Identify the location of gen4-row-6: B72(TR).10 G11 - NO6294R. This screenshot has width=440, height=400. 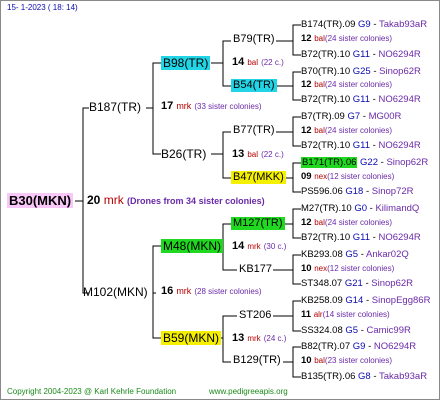
(361, 145).